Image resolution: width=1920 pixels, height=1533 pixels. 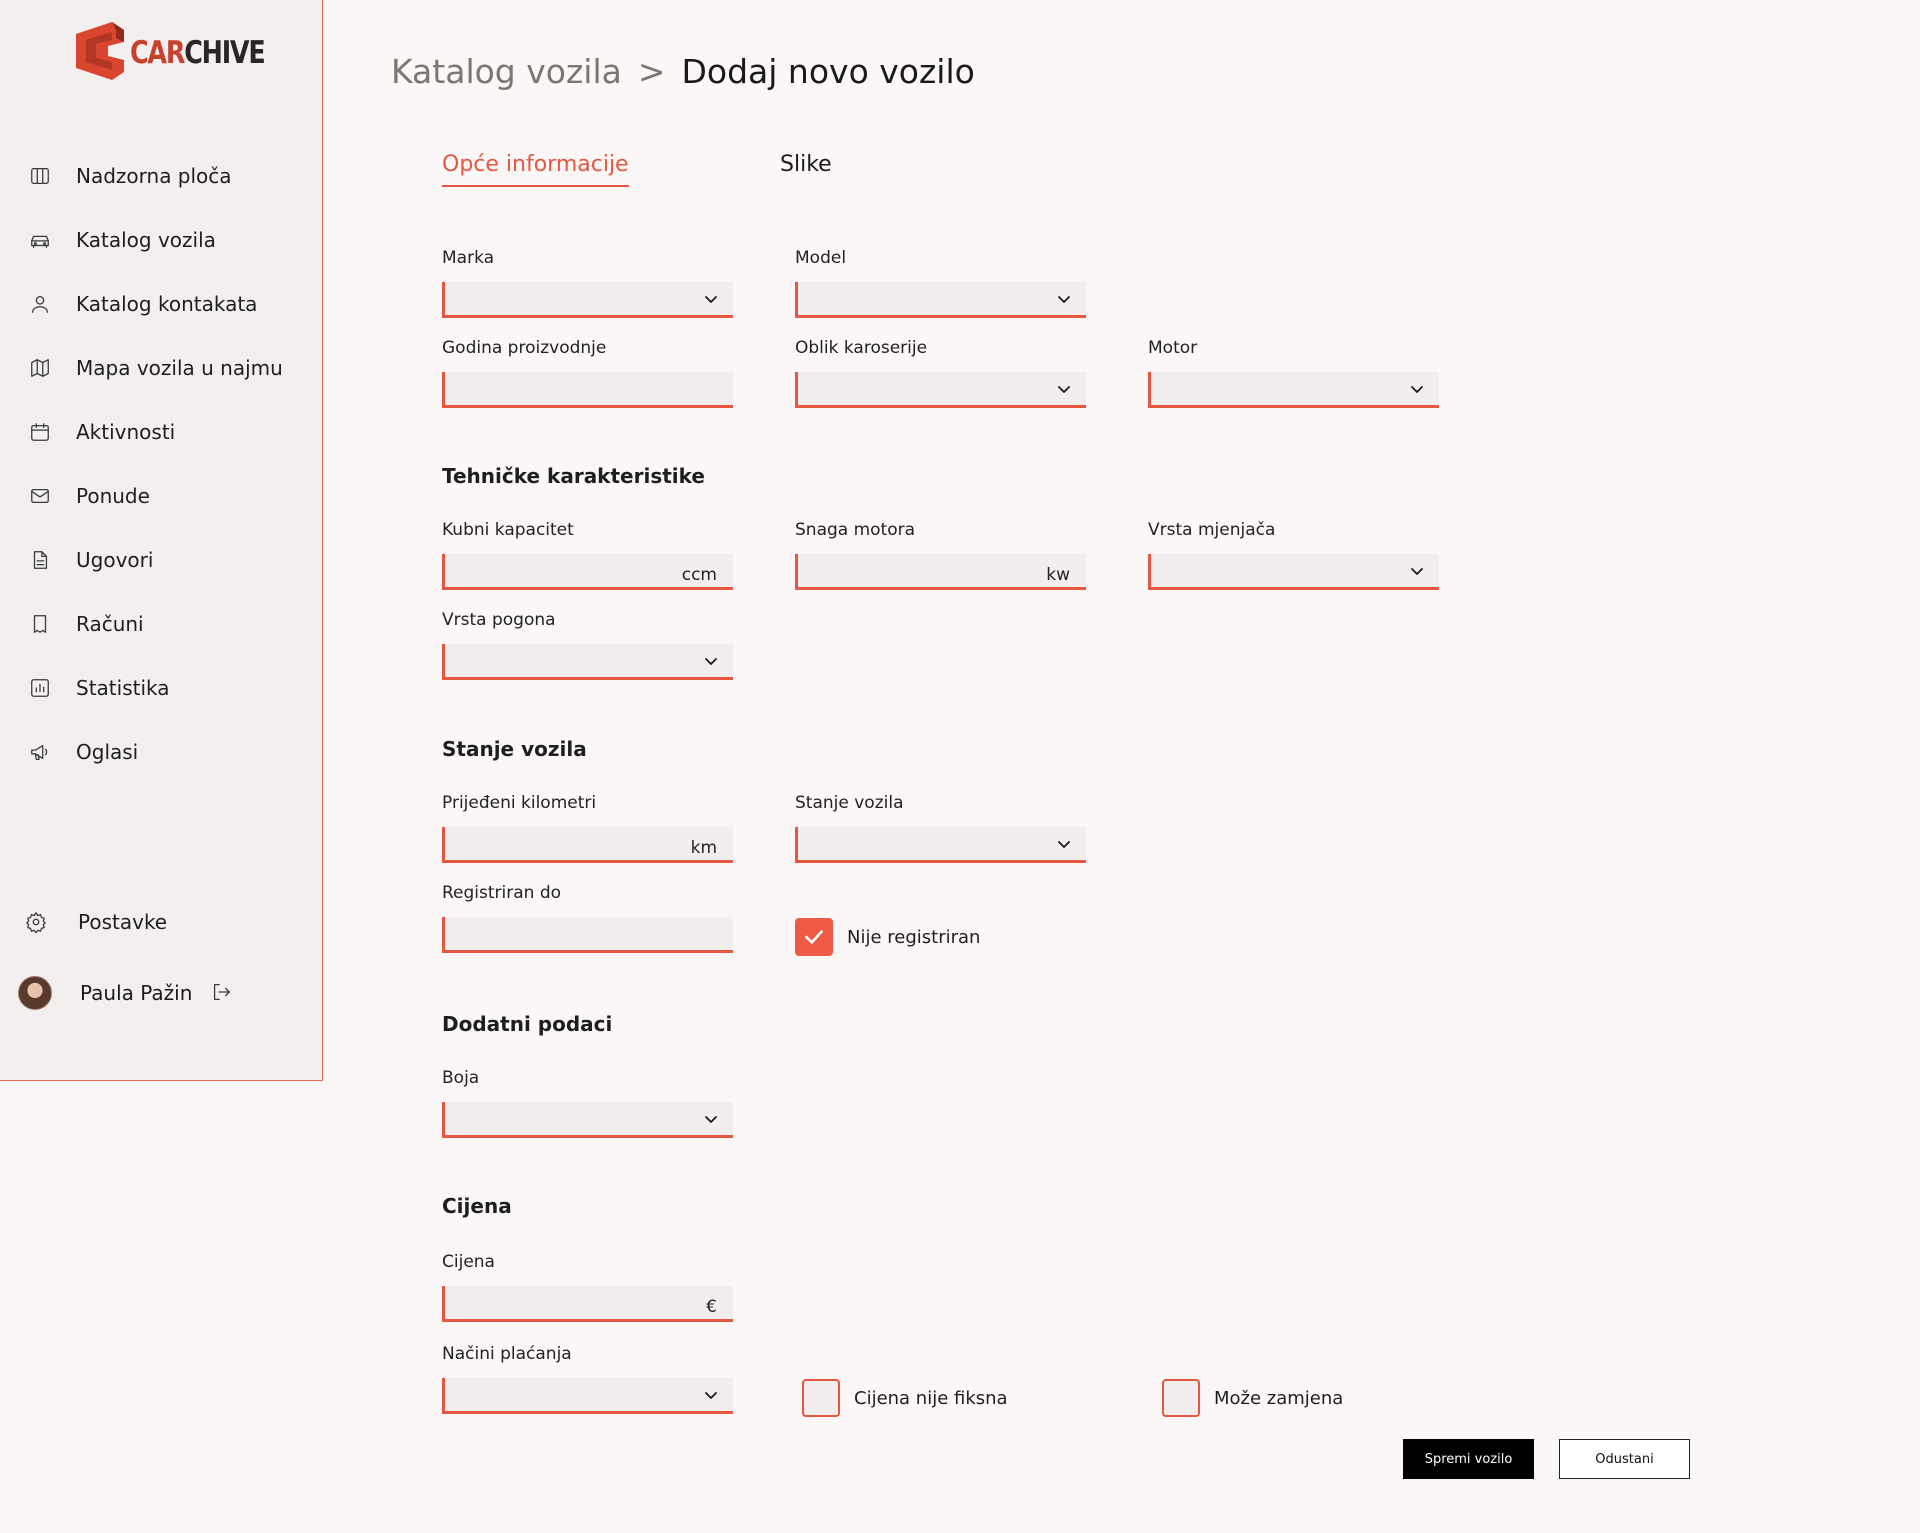 What do you see at coordinates (508, 530) in the screenshot?
I see `kubni-label: Kubni kapacitet` at bounding box center [508, 530].